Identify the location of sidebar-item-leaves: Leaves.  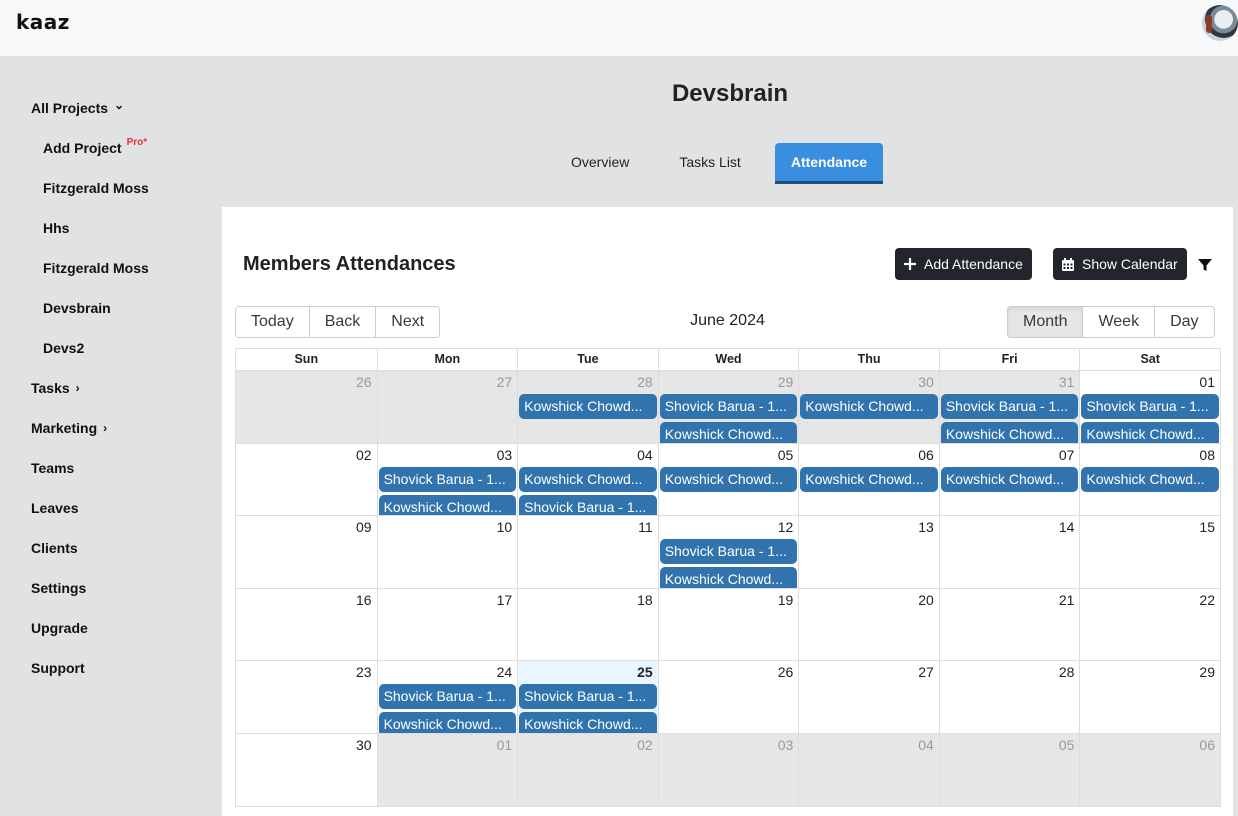
(54, 508).